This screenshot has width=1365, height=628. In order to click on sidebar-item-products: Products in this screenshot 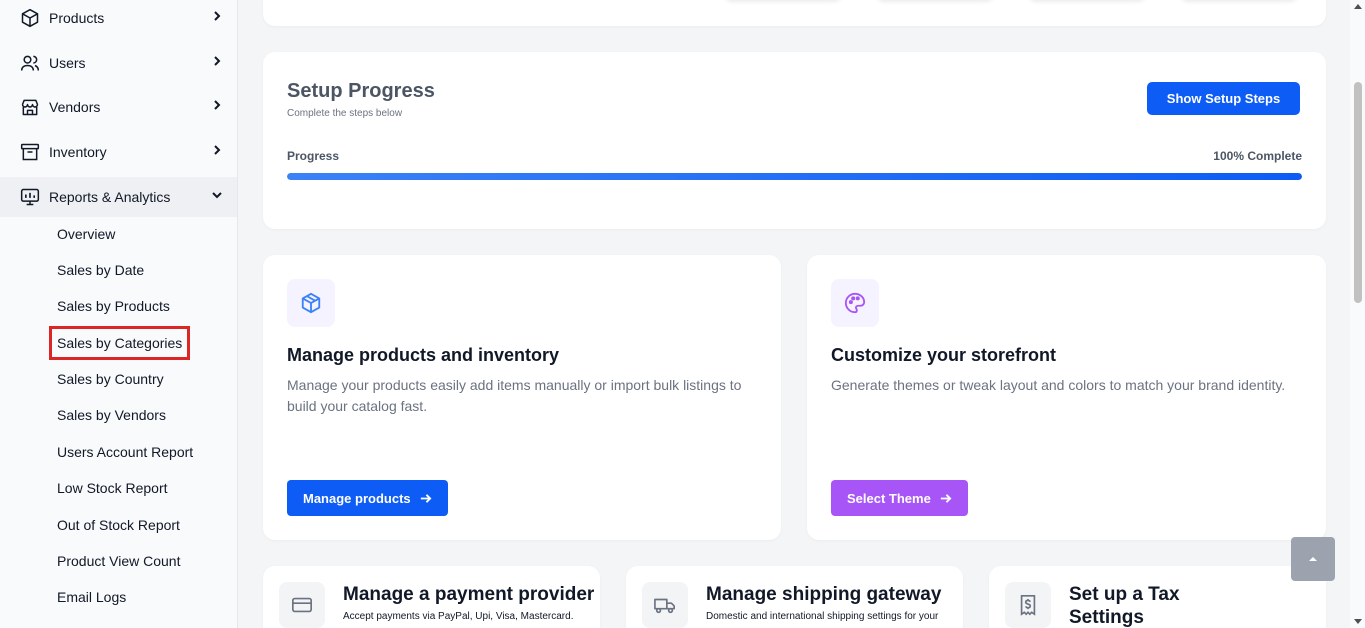, I will do `click(118, 19)`.